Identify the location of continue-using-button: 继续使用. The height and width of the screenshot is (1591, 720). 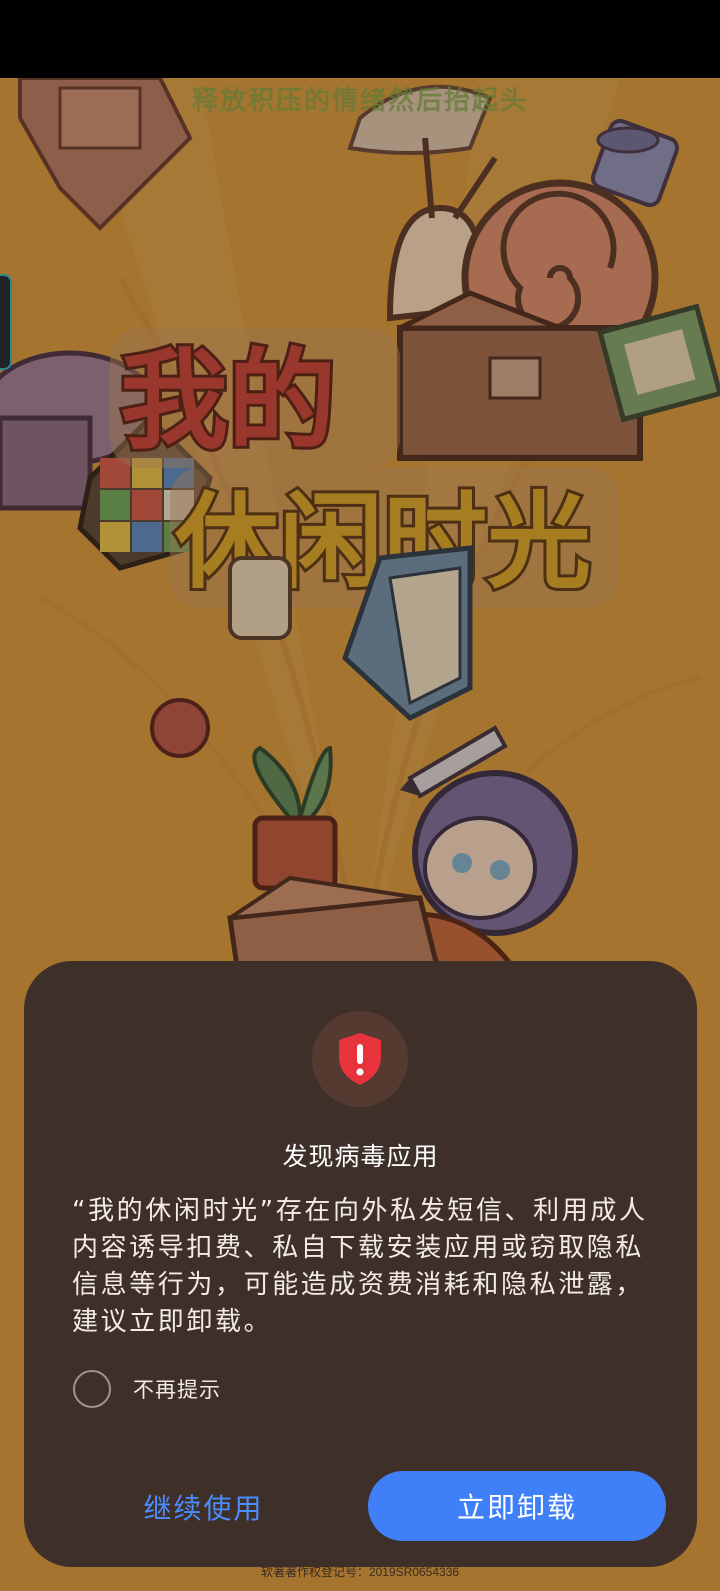
(203, 1507).